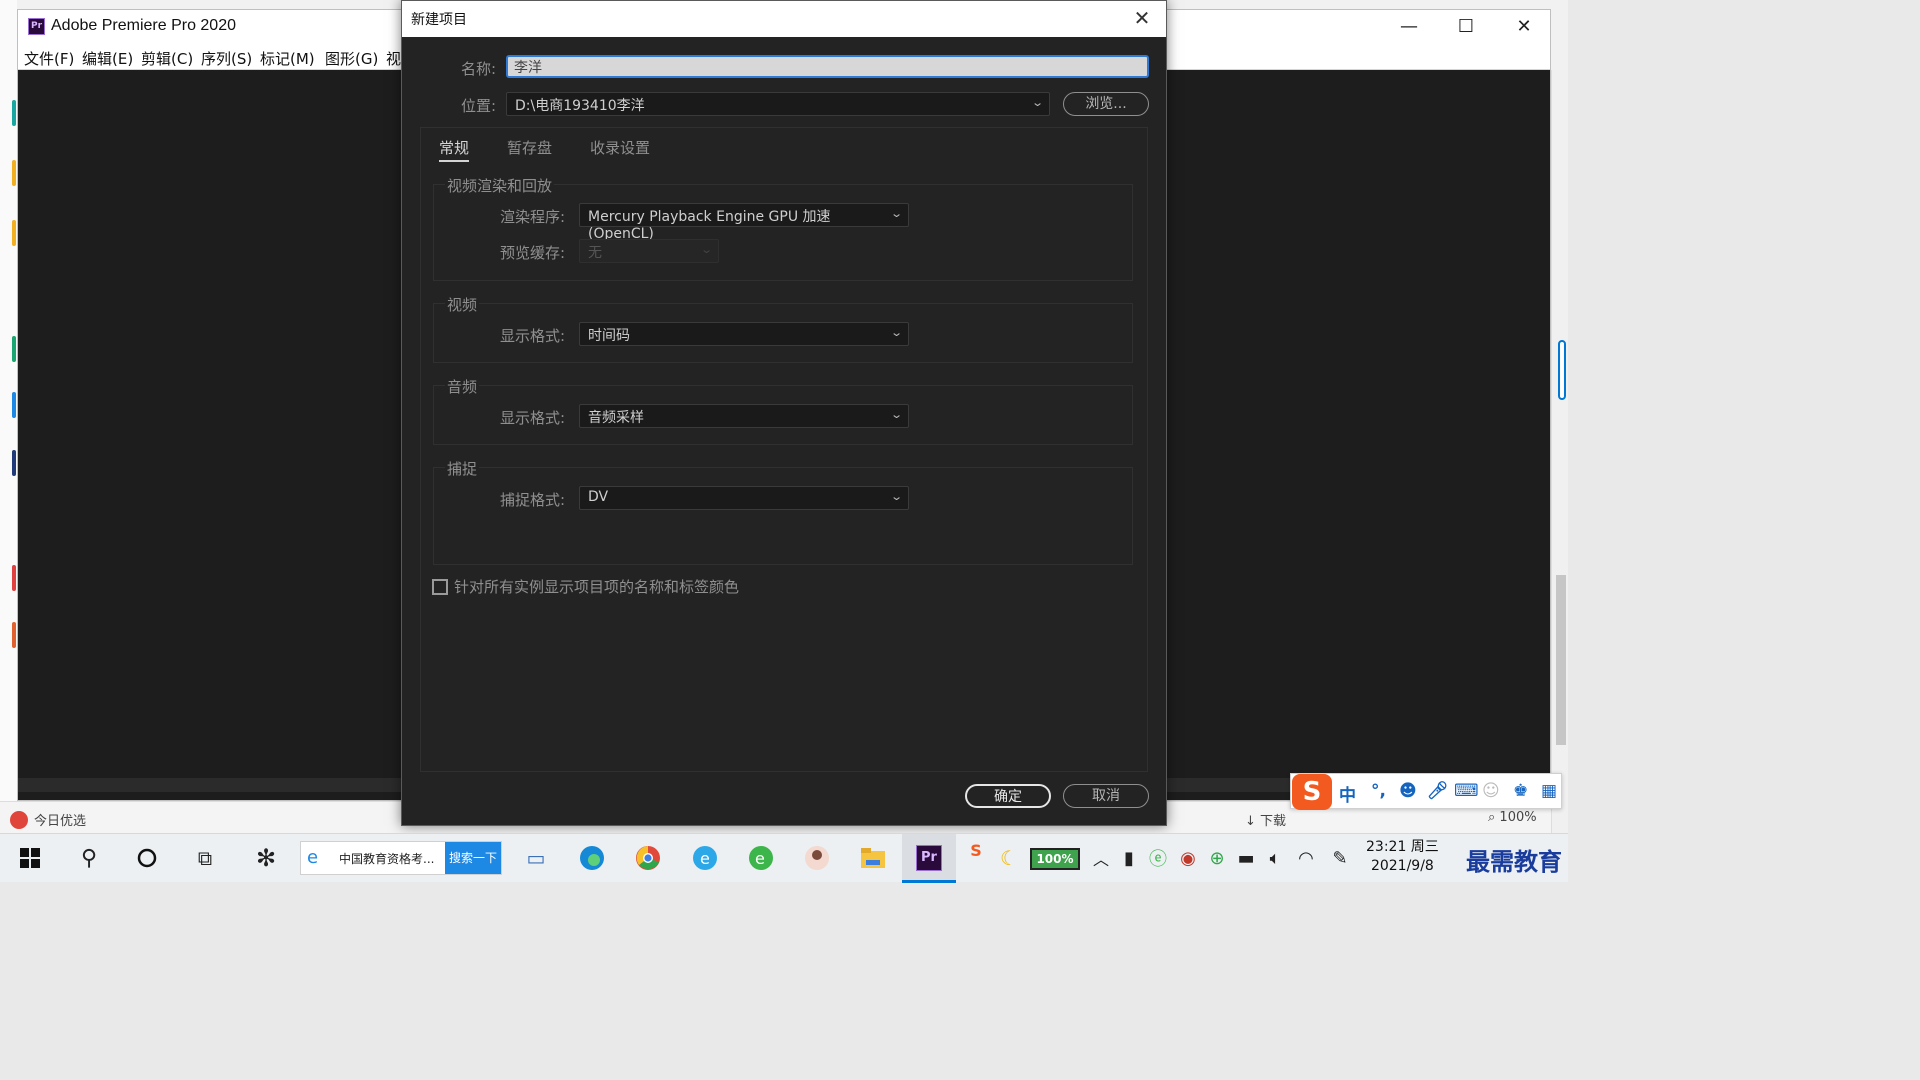 The height and width of the screenshot is (1080, 1920). What do you see at coordinates (48, 819) in the screenshot?
I see `today-pick-link: 今日优选` at bounding box center [48, 819].